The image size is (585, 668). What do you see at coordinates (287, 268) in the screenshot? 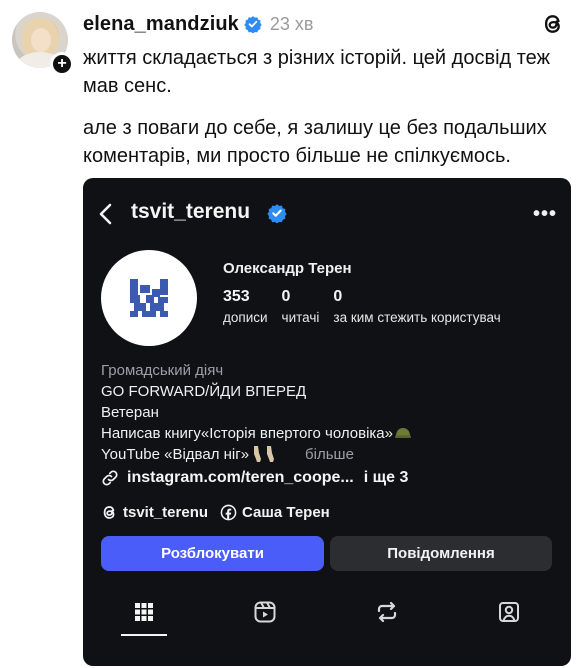
I see `profile-full-name: Олександр Терен` at bounding box center [287, 268].